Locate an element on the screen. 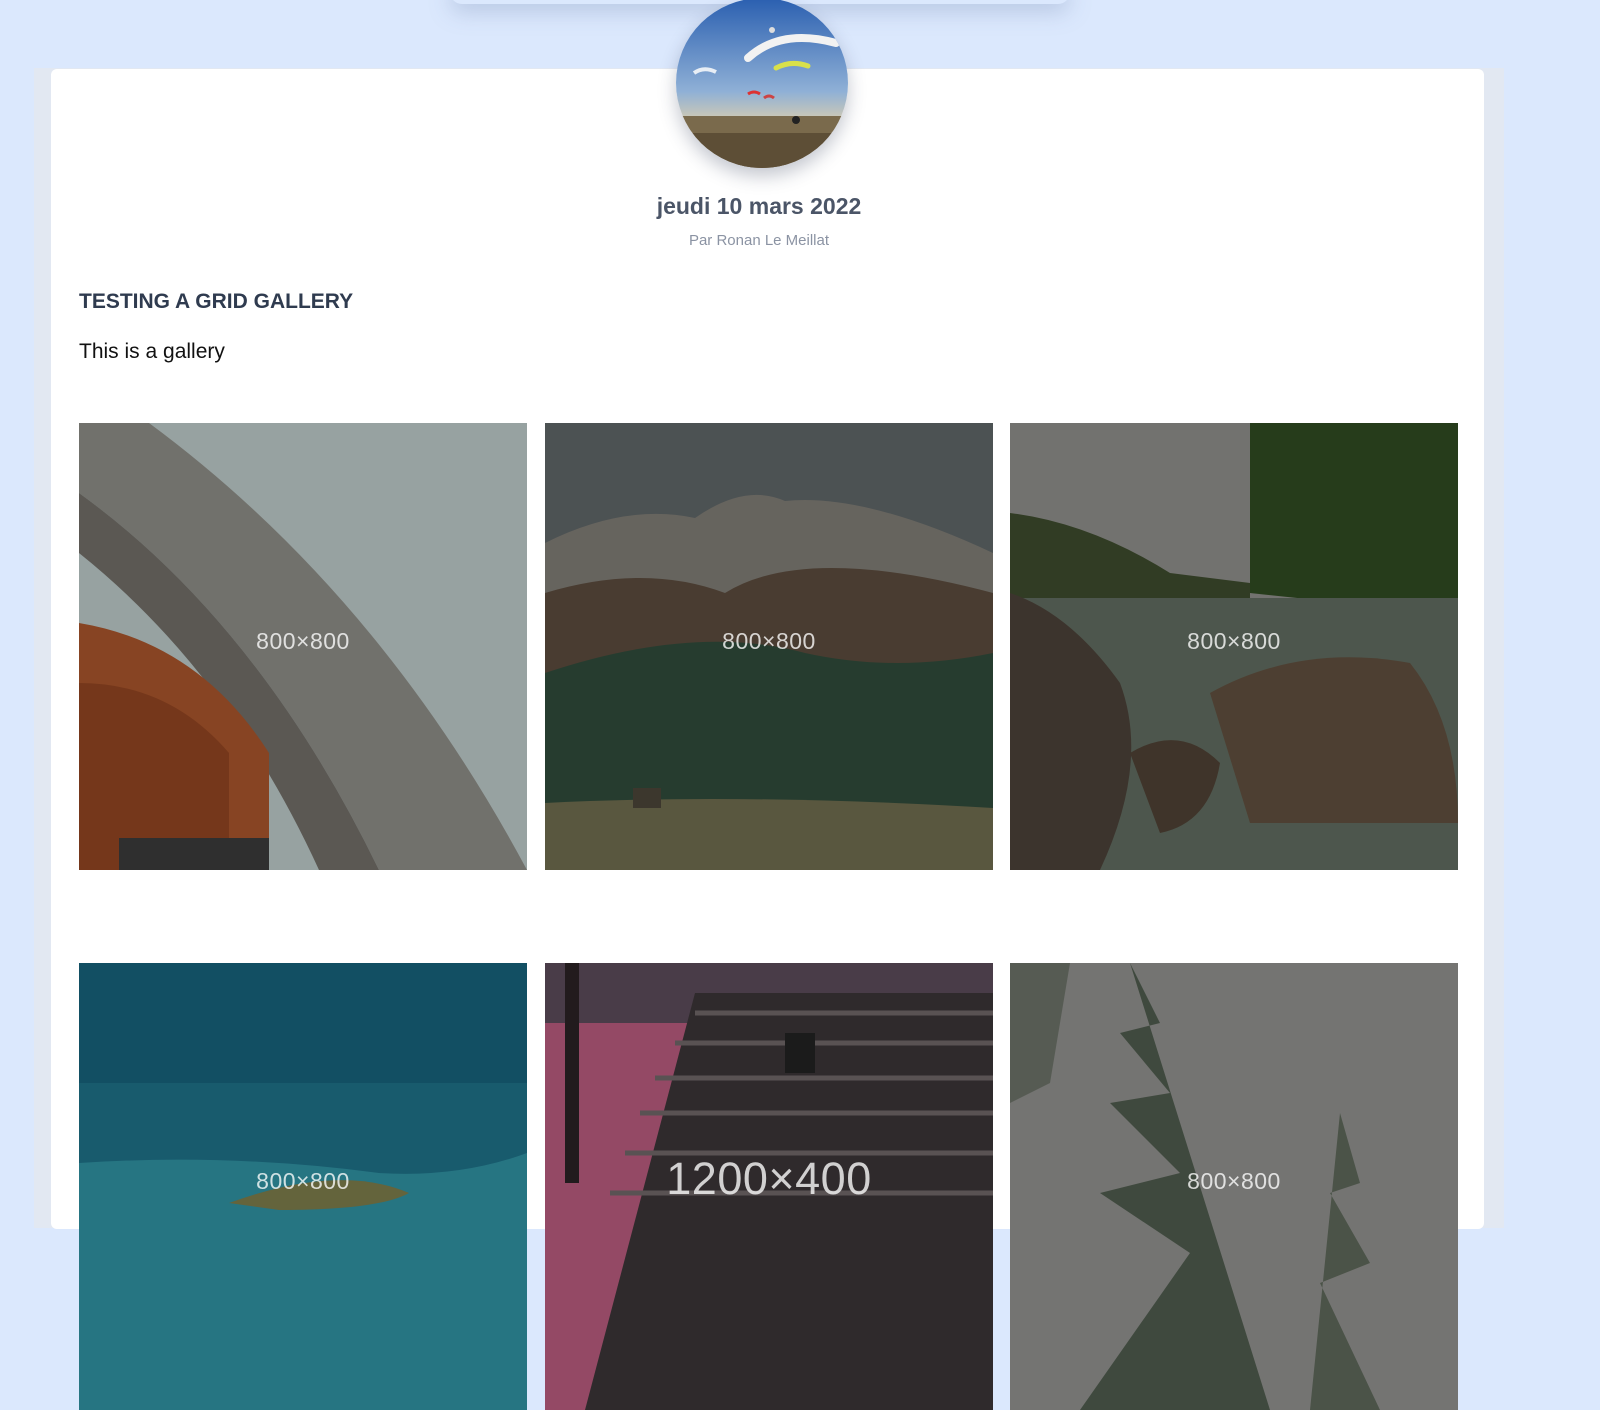 The image size is (1600, 1410). gallery-image-river: 800×800 is located at coordinates (1234, 646).